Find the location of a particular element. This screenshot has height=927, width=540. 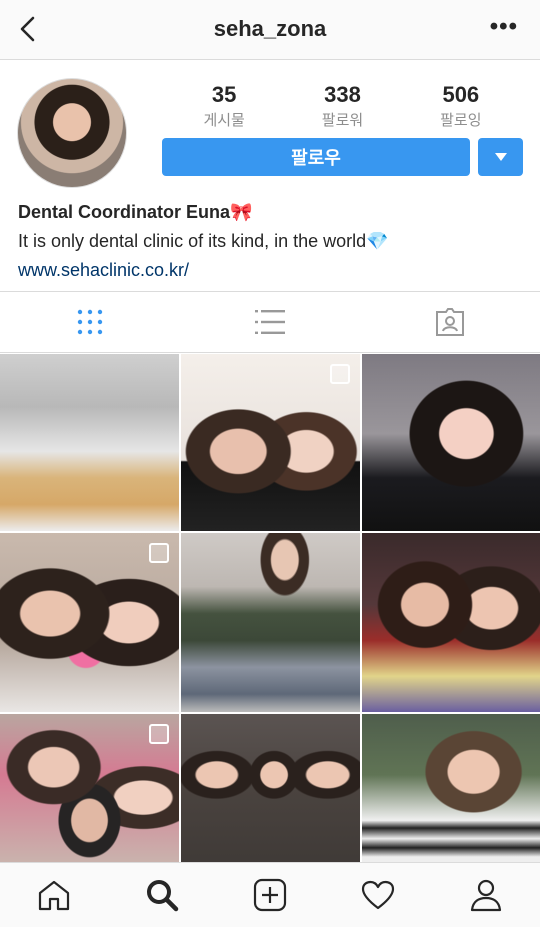

home-icon is located at coordinates (54, 895).